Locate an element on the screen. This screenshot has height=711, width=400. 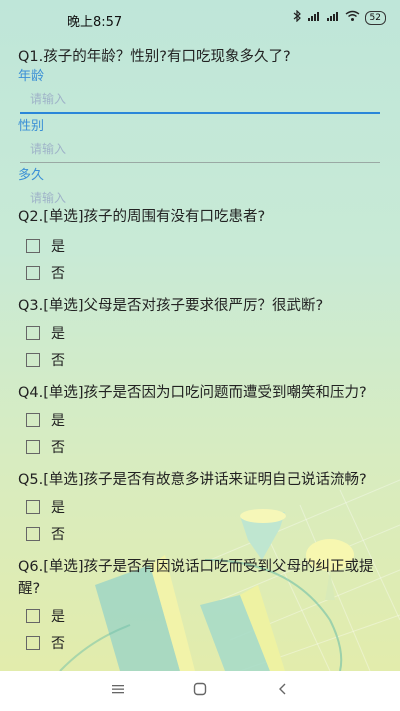
age-input-wrapper is located at coordinates (205, 101).